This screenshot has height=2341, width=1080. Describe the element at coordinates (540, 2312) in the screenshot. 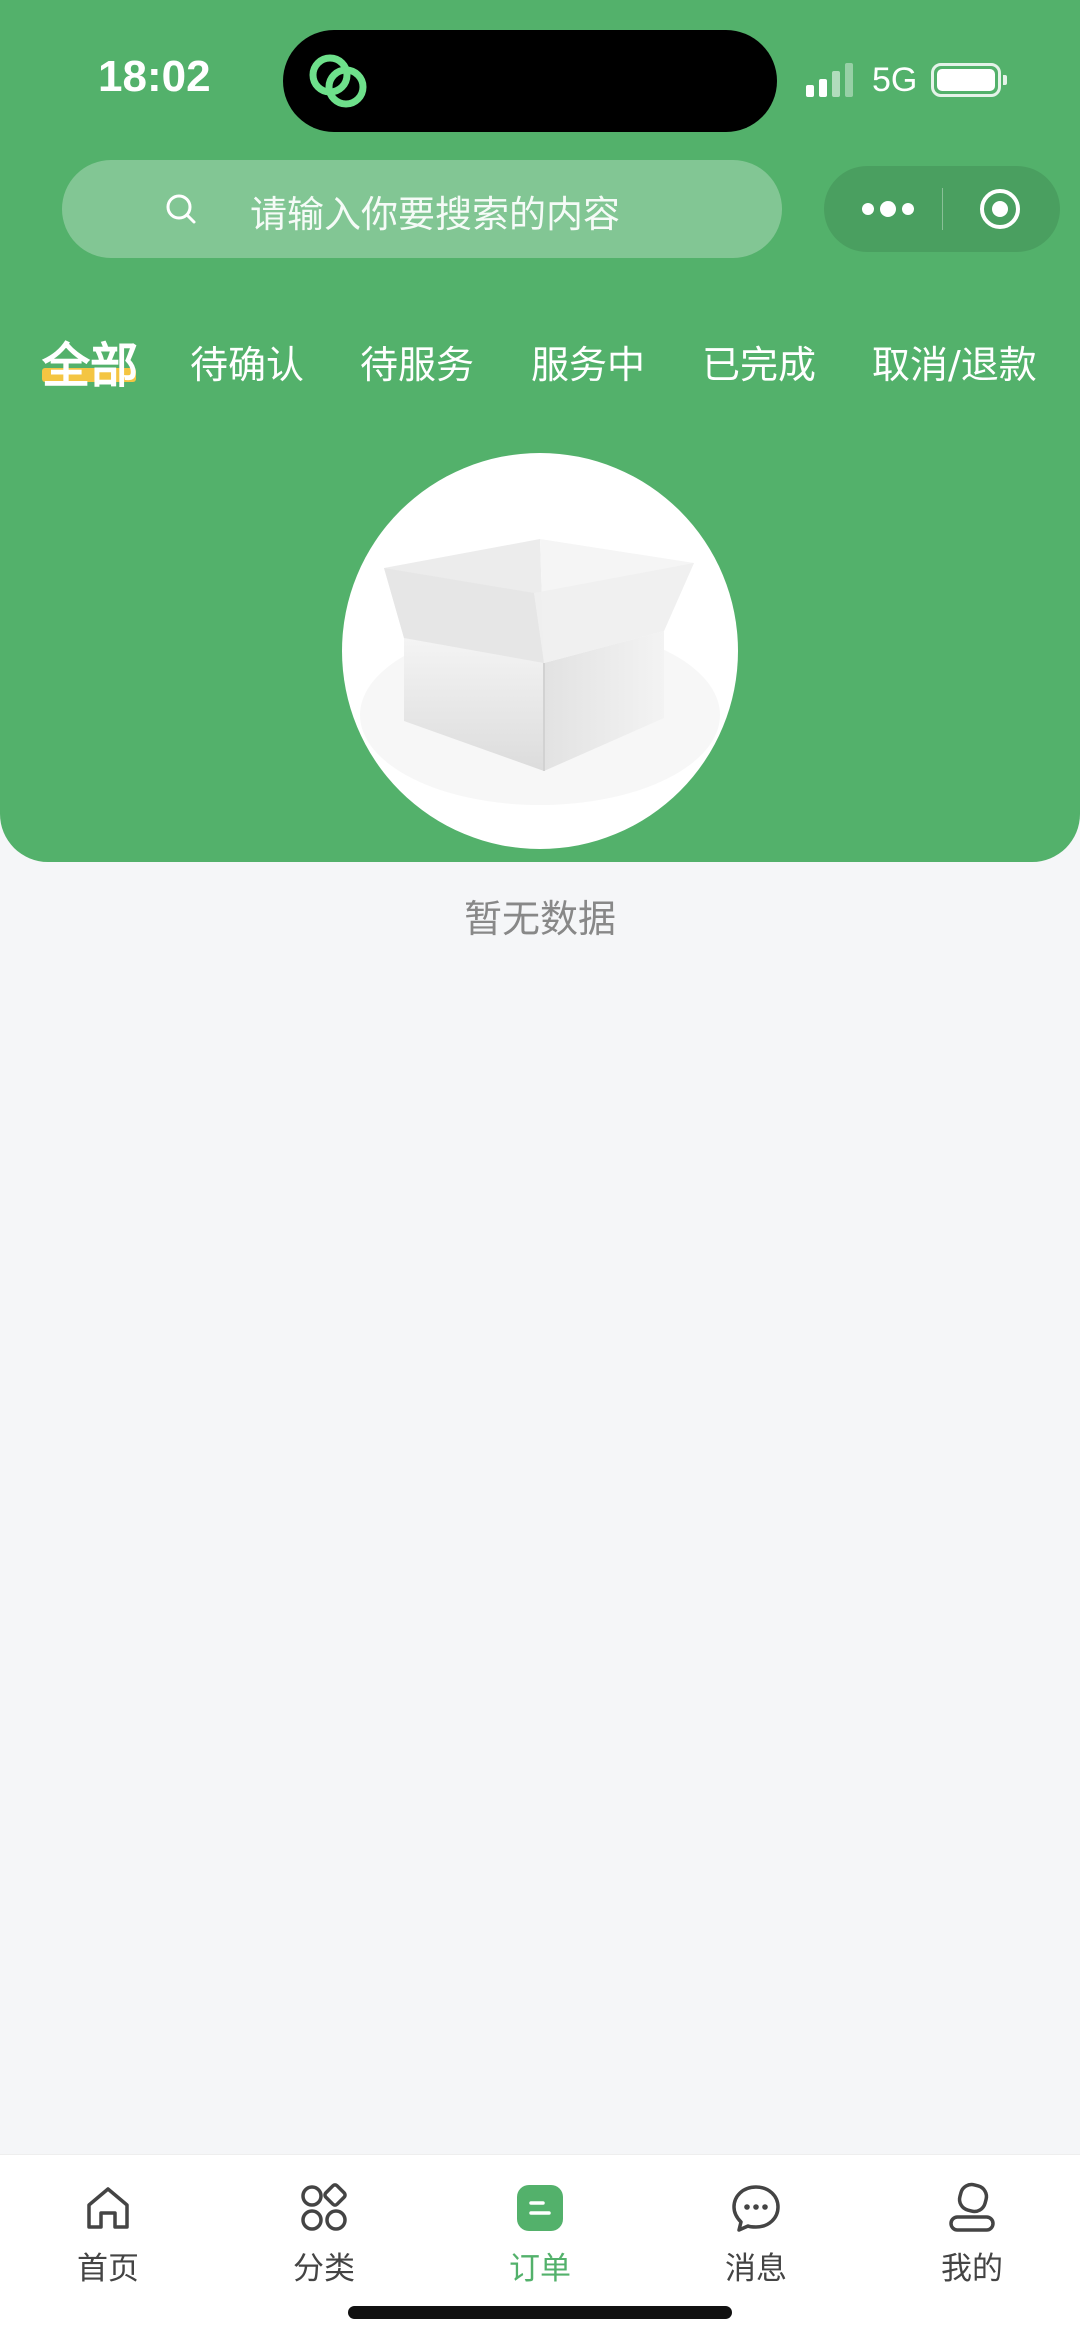

I see `home-indicator` at that location.